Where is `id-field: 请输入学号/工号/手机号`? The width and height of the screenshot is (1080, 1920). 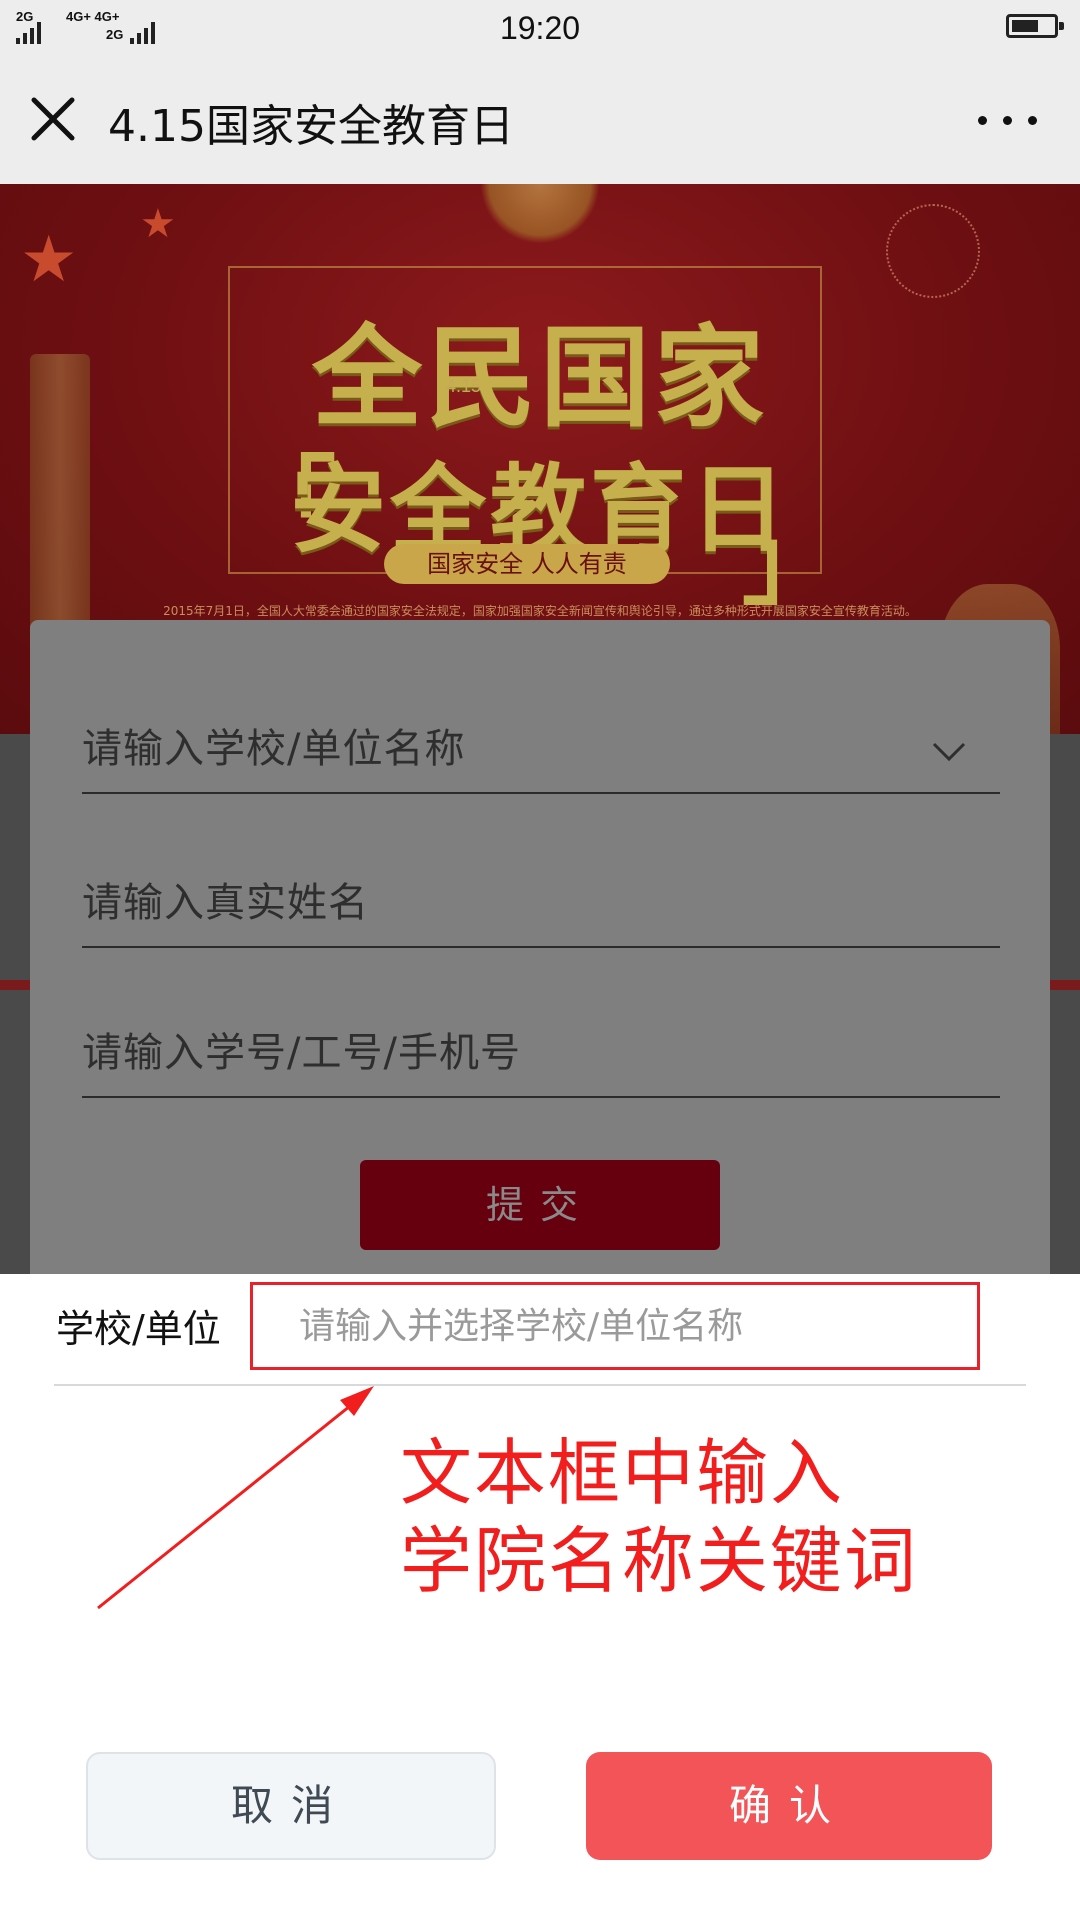
id-field: 请输入学号/工号/手机号 is located at coordinates (541, 1062).